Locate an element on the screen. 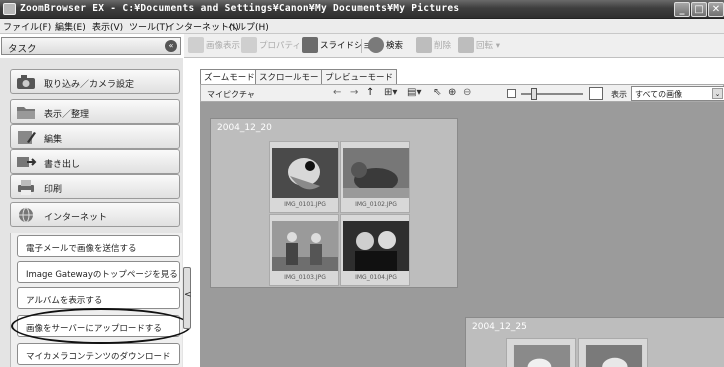  location-bar: マイピクチャ ← → ↑ ⊞▾ ▤▾ ⇖ ⊕ ⊖ 表示 すべての画像 ⌄ is located at coordinates (462, 93).